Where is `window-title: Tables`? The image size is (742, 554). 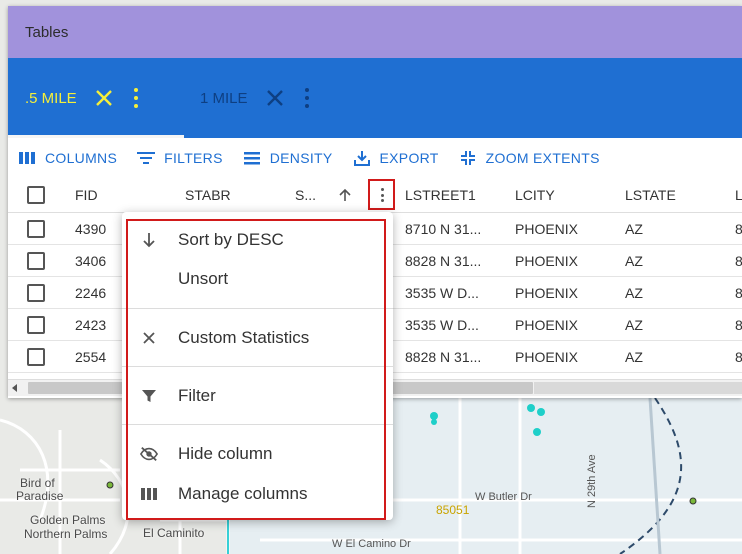
window-title: Tables is located at coordinates (47, 32).